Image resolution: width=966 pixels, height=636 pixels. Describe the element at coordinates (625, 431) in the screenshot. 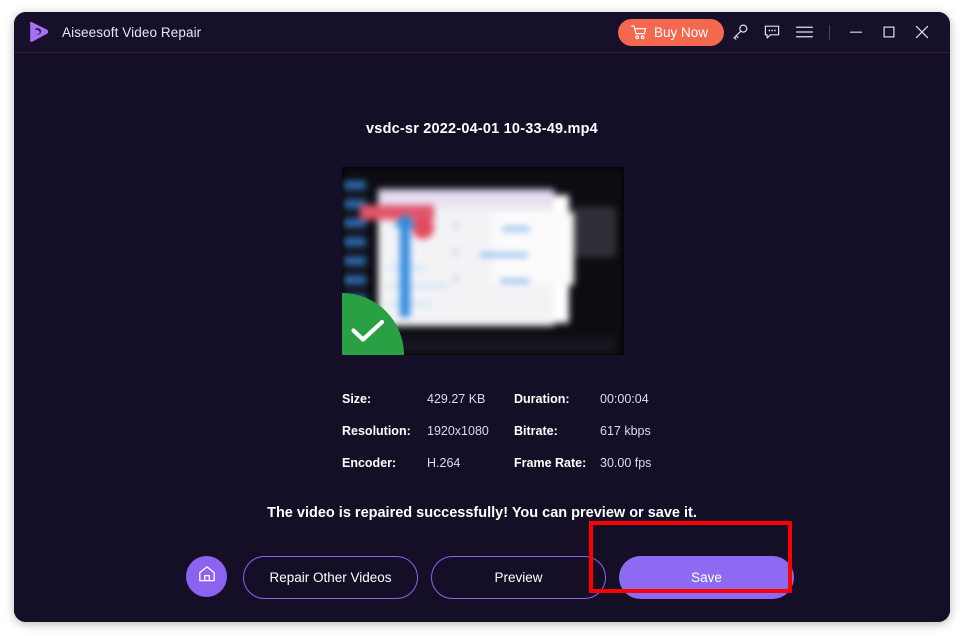

I see `info-value-bitrate: 617 kbps` at that location.